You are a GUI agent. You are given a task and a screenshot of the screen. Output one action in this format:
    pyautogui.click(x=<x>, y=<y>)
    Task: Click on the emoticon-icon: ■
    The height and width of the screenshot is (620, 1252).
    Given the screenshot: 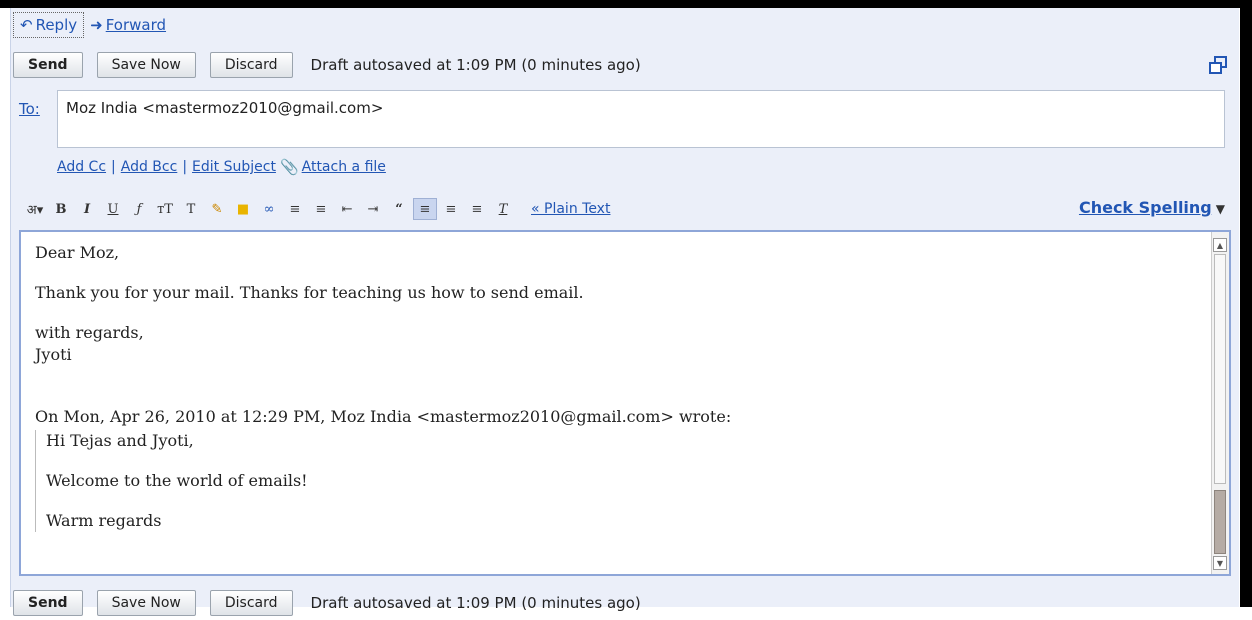 What is the action you would take?
    pyautogui.click(x=243, y=209)
    